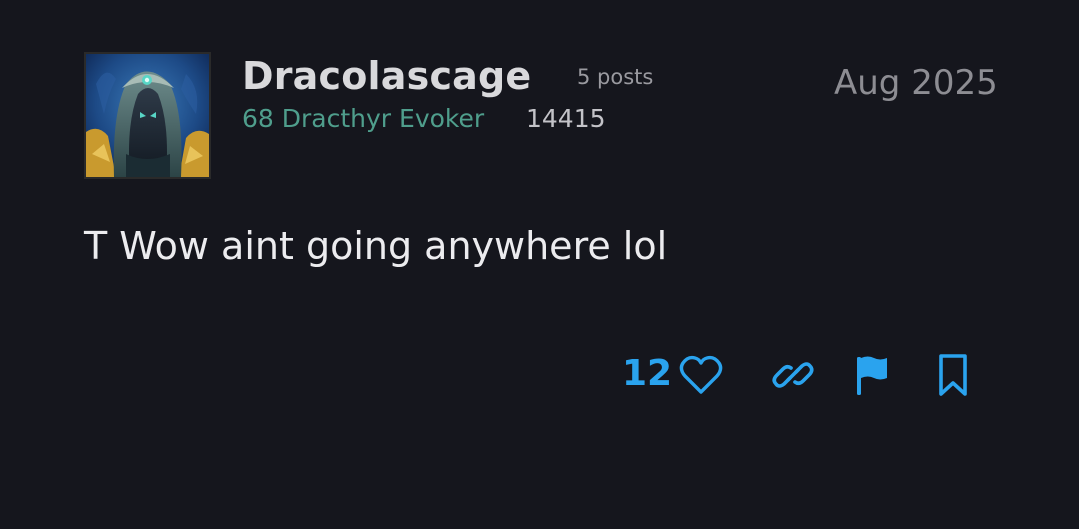 The image size is (1079, 529). I want to click on avatar, so click(147, 115).